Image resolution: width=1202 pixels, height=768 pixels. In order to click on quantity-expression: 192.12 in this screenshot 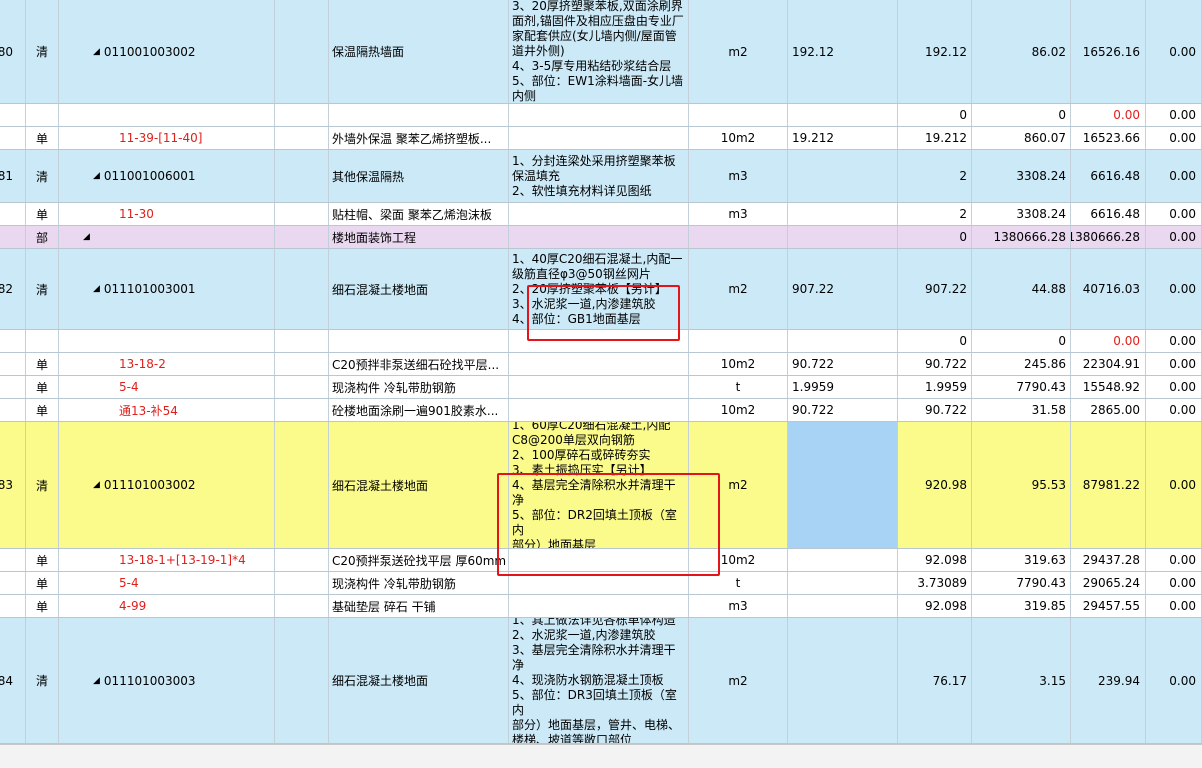, I will do `click(843, 51)`.